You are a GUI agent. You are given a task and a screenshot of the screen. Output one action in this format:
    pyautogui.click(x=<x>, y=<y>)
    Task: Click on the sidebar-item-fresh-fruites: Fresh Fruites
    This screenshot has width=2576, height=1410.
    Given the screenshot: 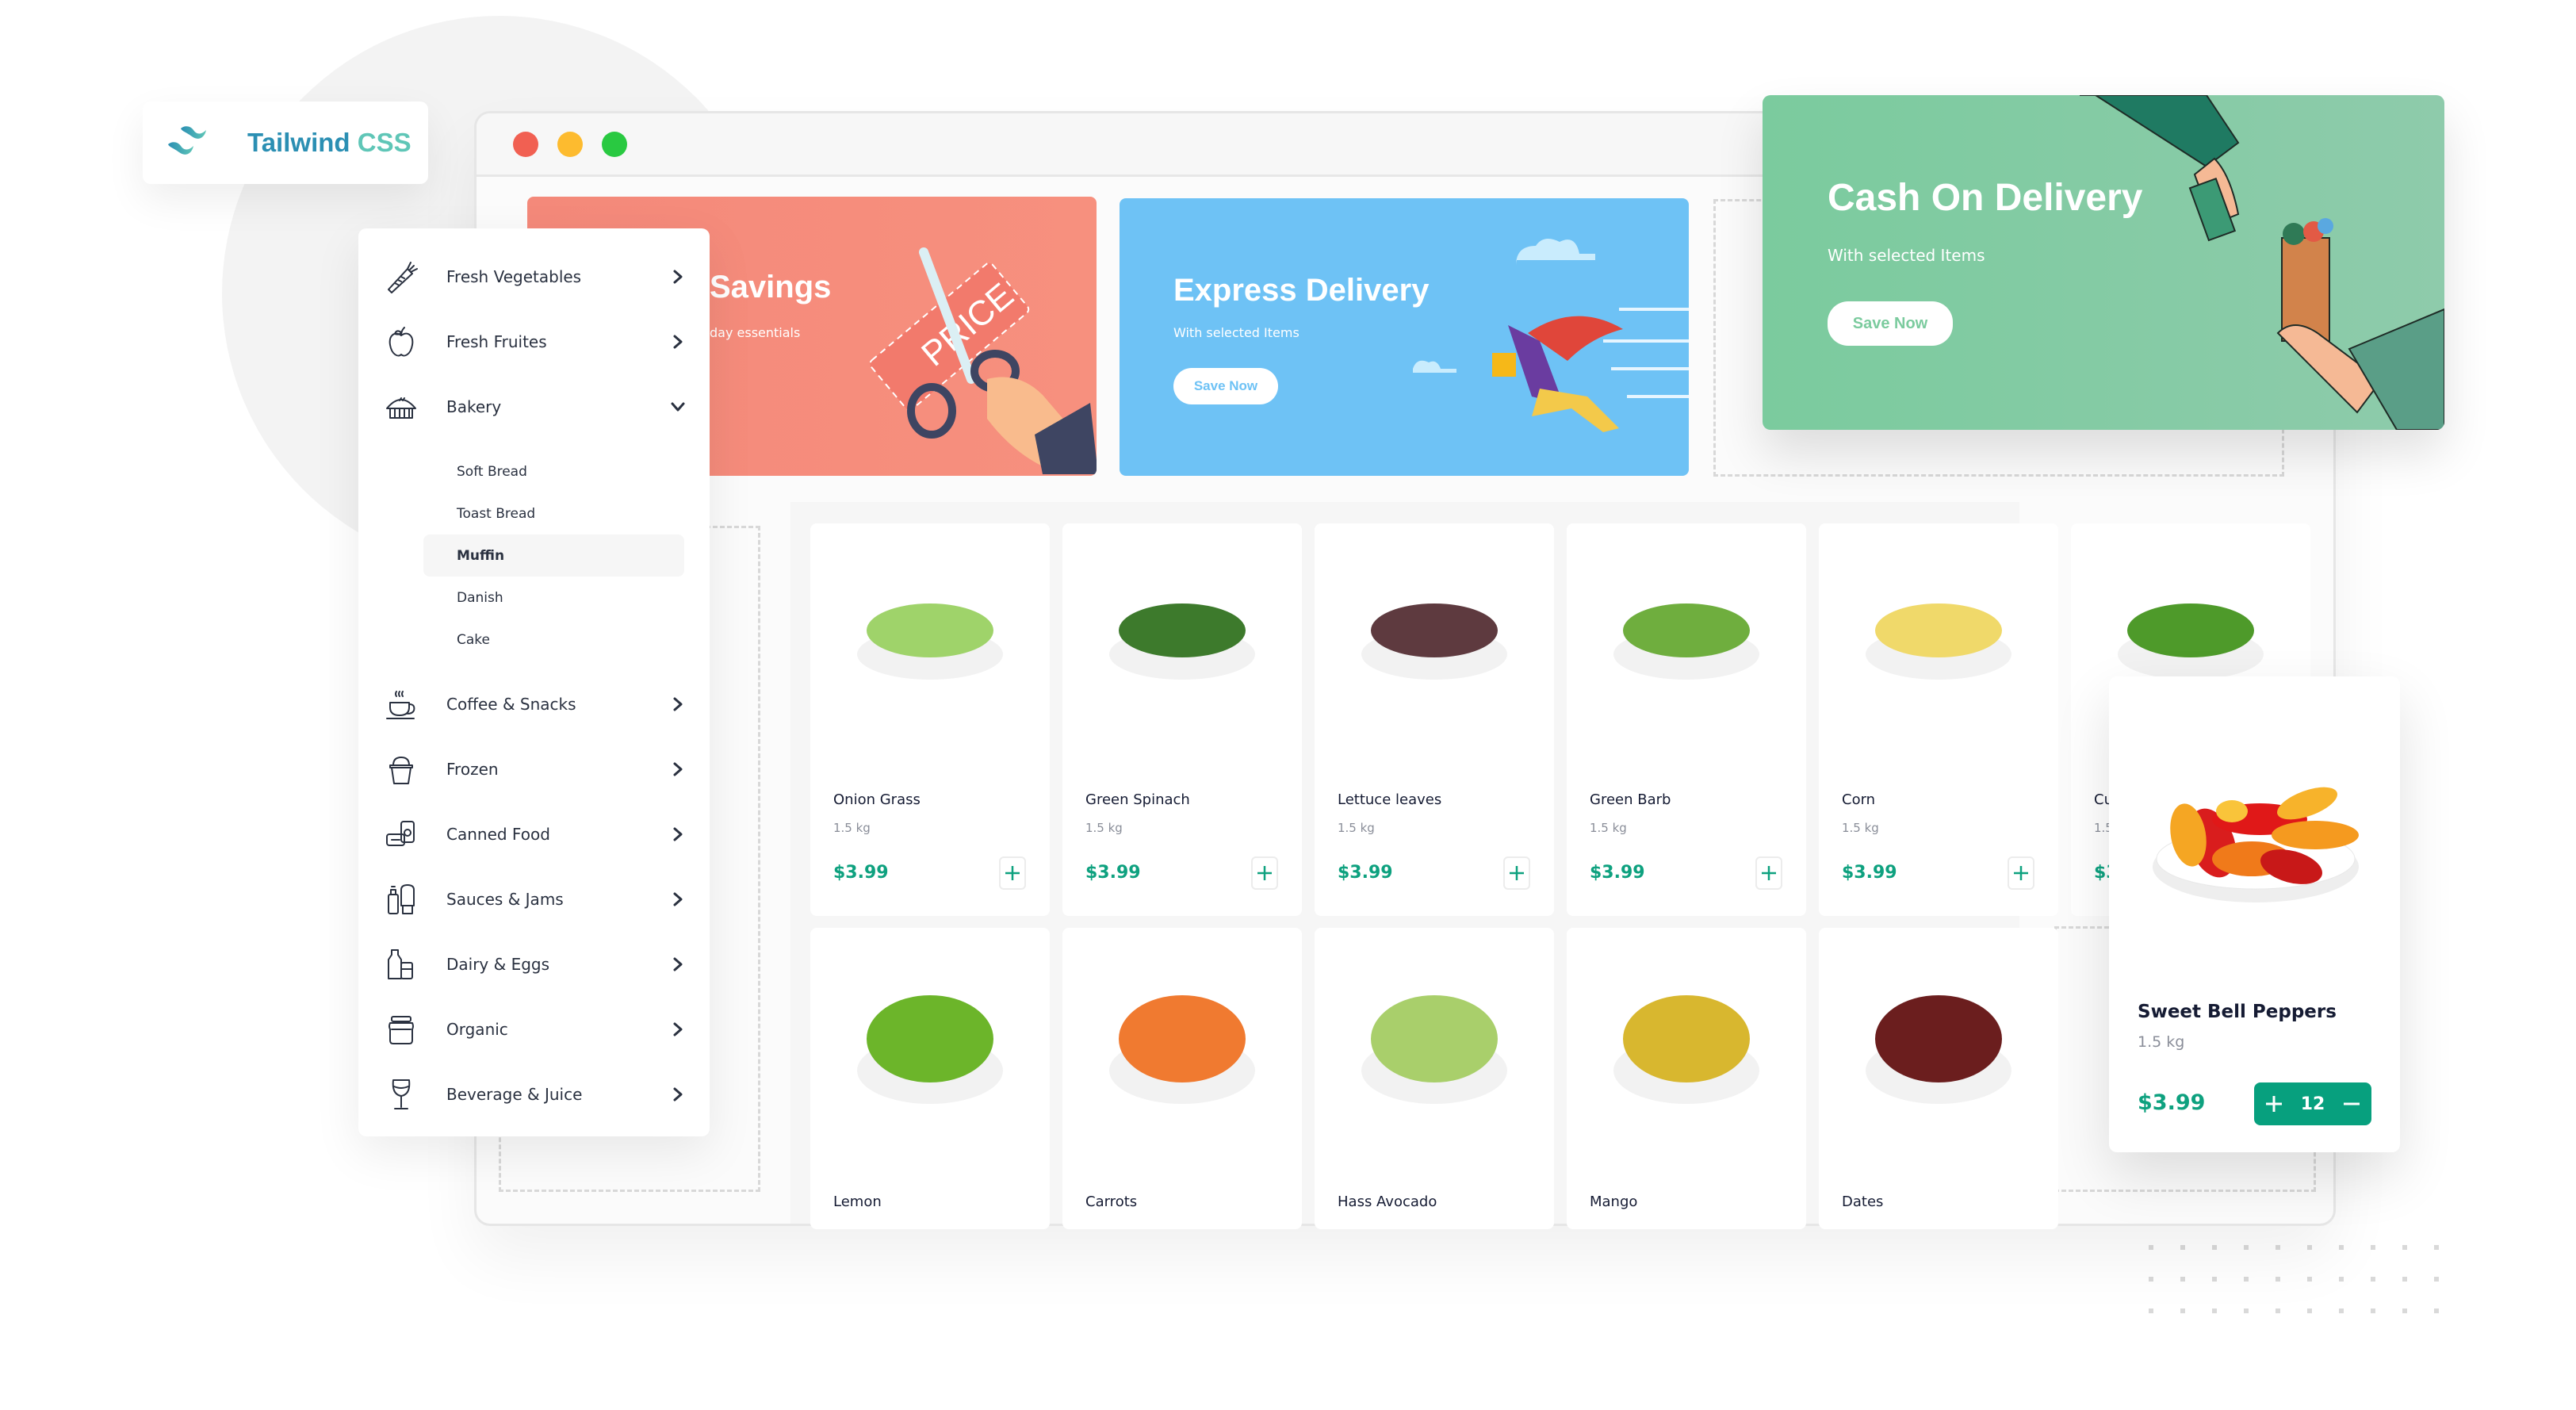 What is the action you would take?
    pyautogui.click(x=534, y=341)
    